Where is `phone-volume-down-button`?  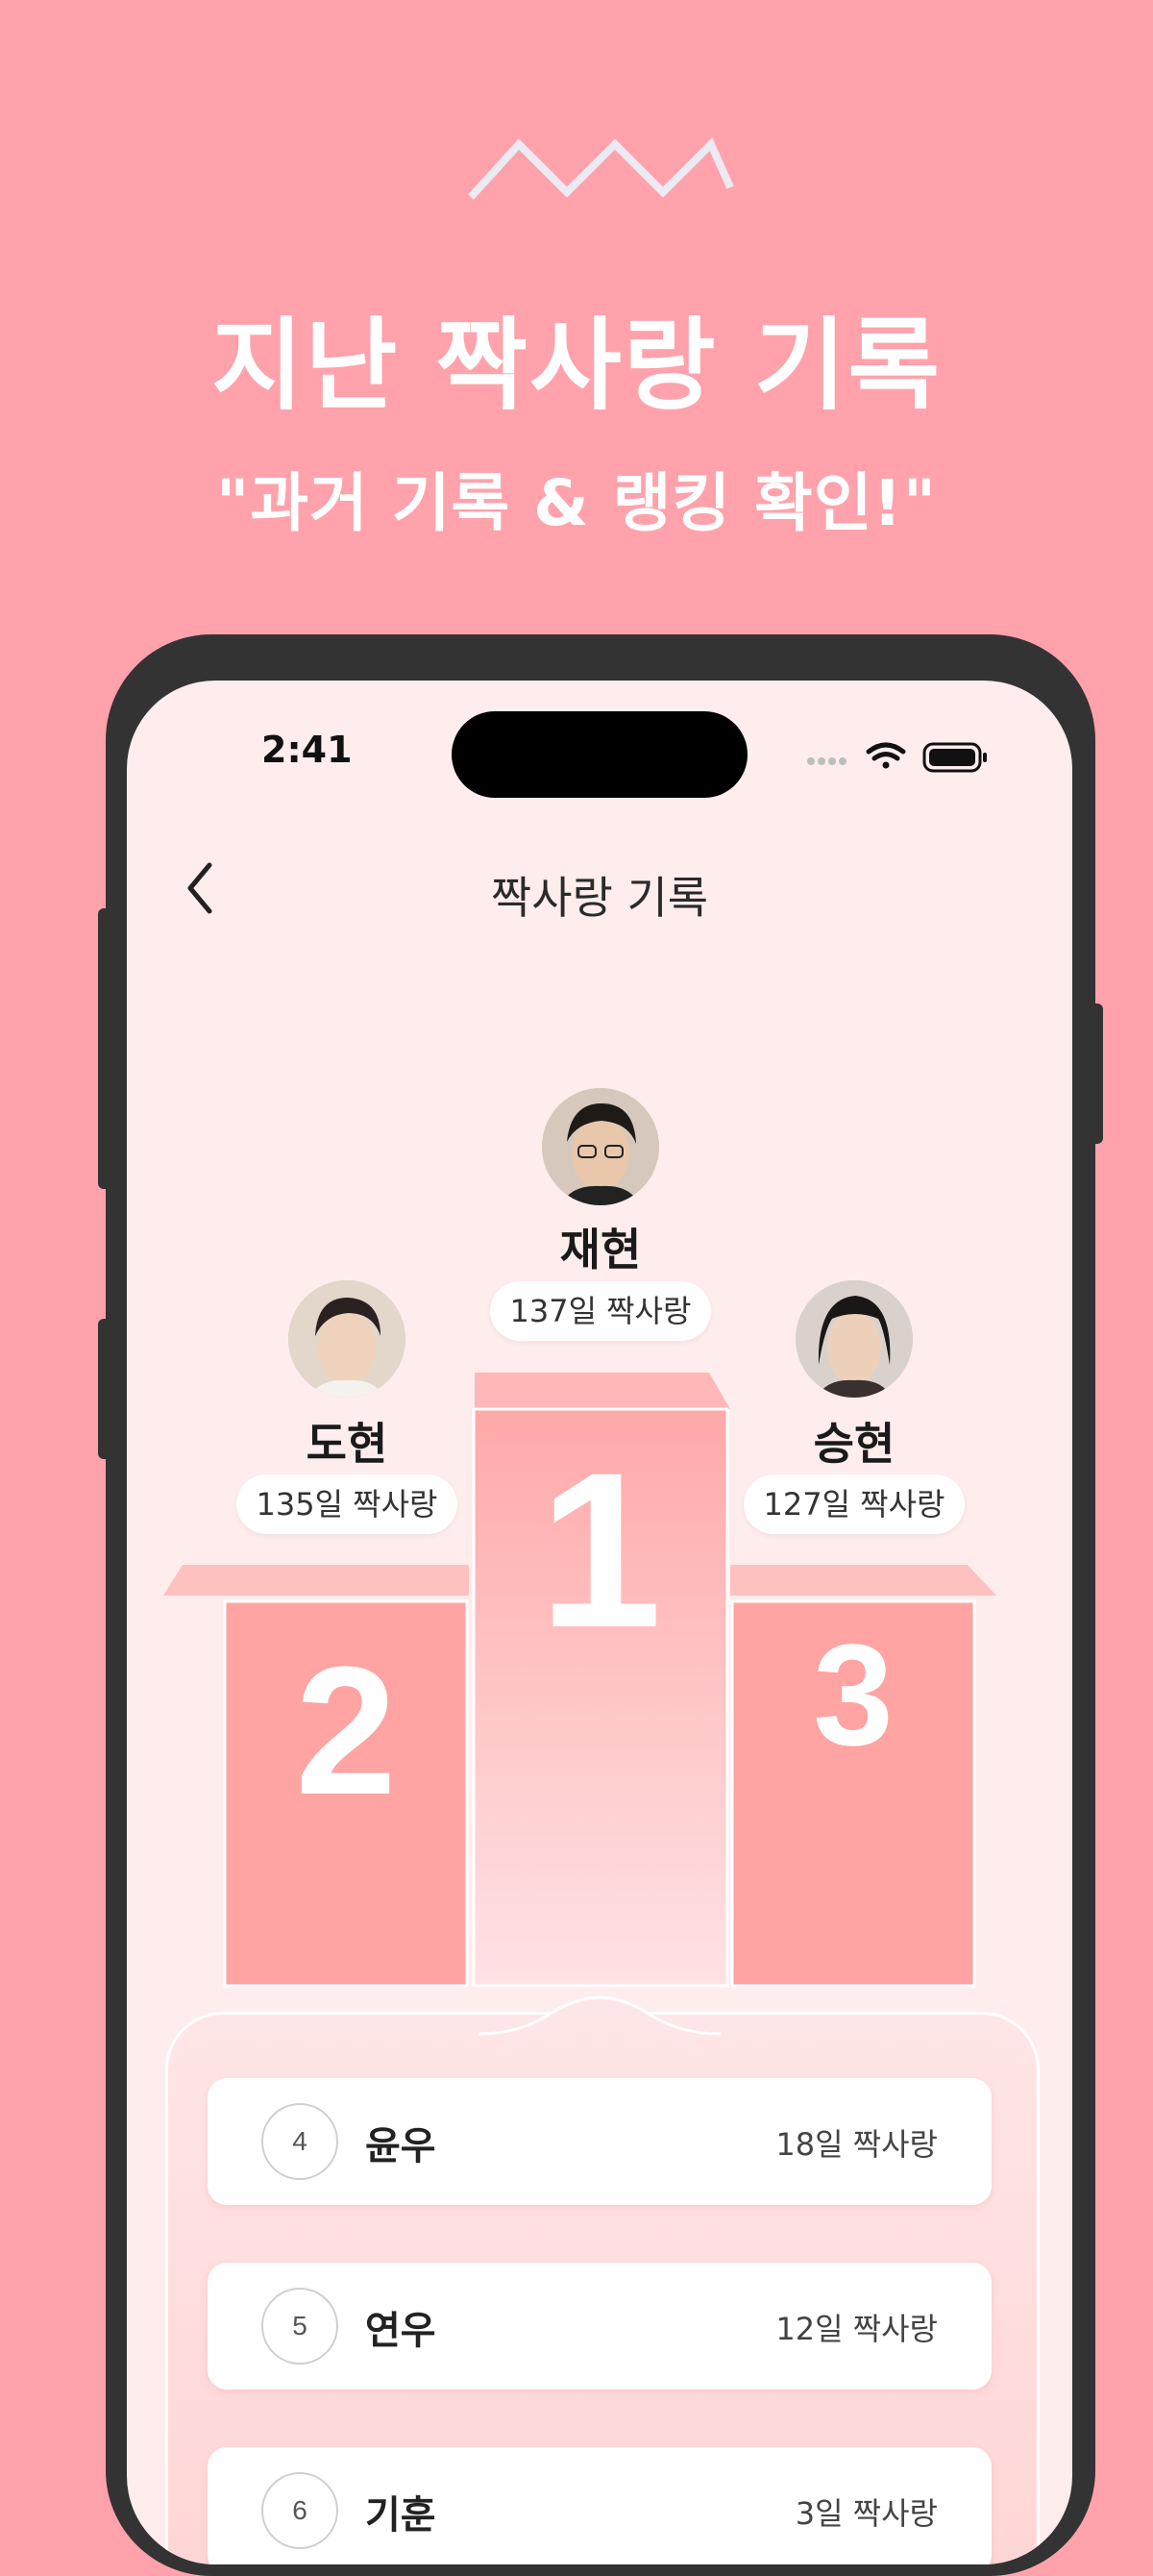
phone-volume-down-button is located at coordinates (104, 1389).